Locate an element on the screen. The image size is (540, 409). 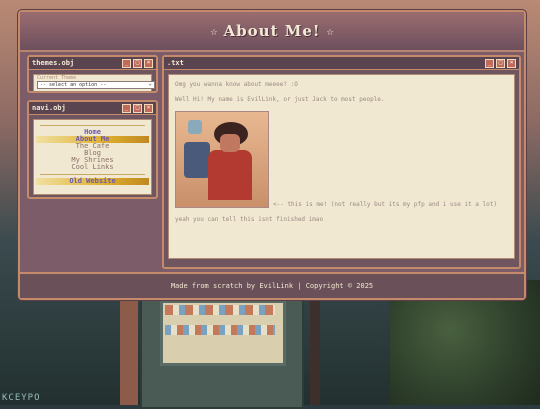
txt-window-title: .txt is located at coordinates (175, 63).